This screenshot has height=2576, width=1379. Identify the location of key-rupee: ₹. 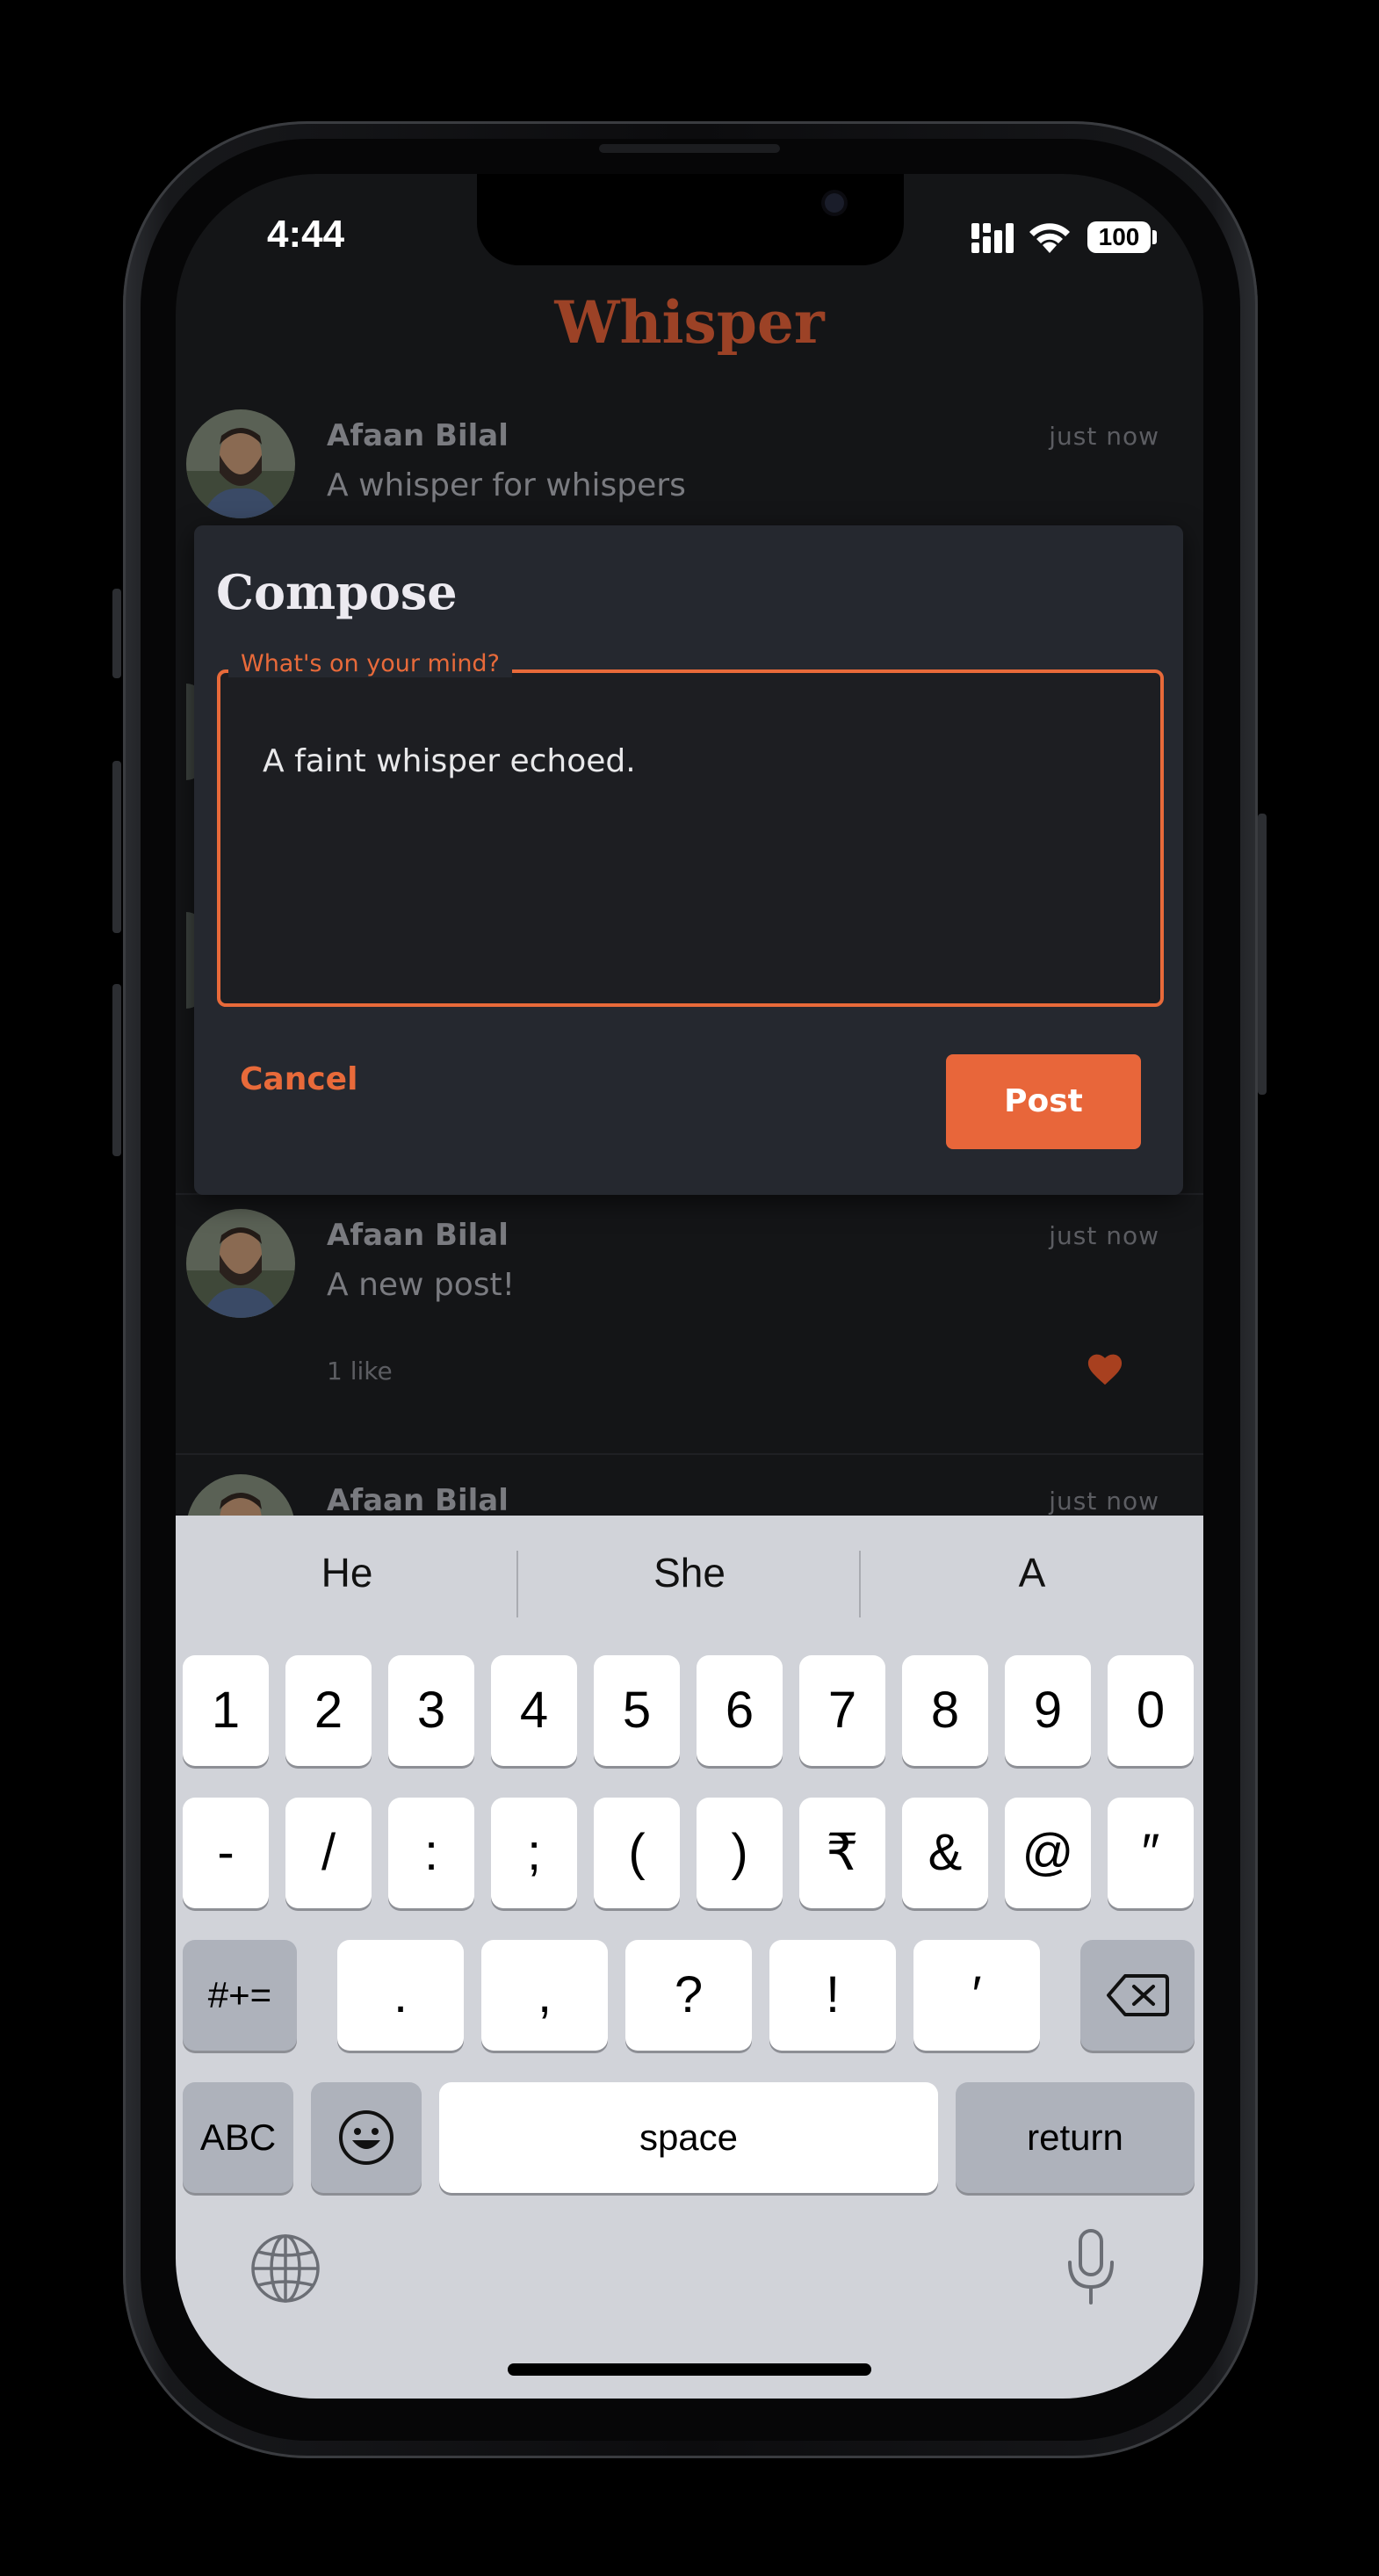
(842, 1853).